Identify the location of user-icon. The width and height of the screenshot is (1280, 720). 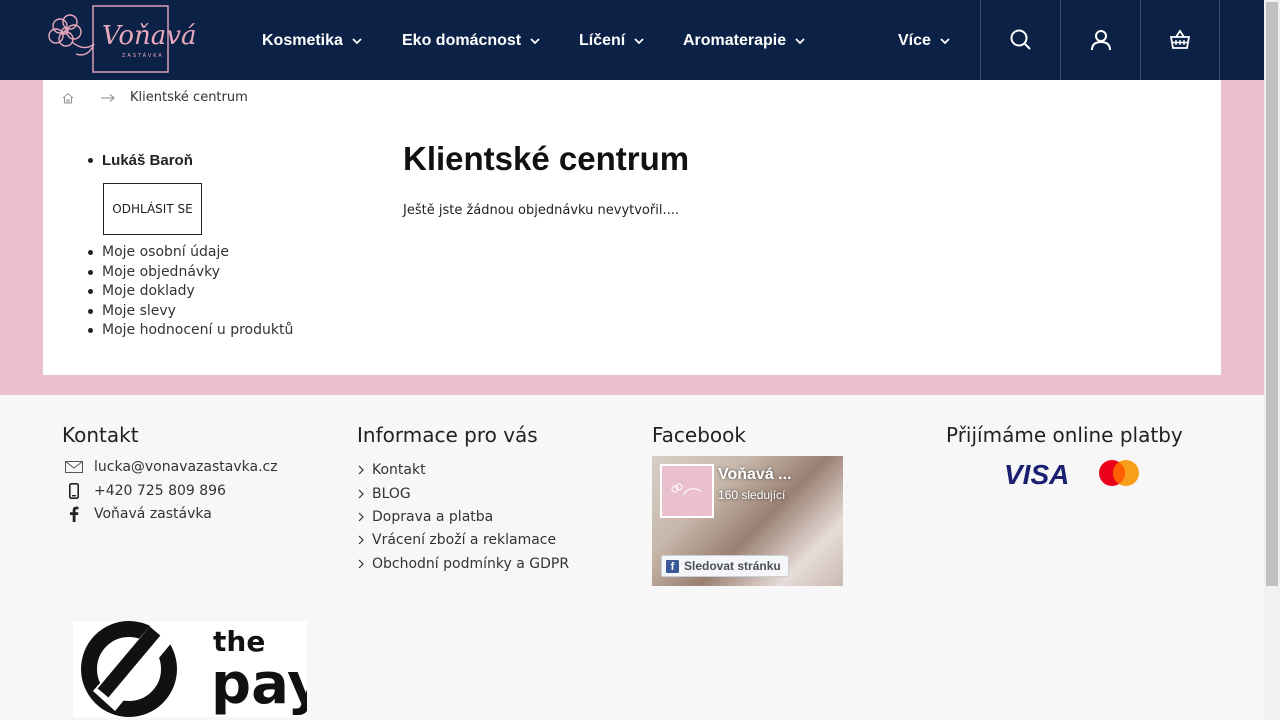
(1100, 40).